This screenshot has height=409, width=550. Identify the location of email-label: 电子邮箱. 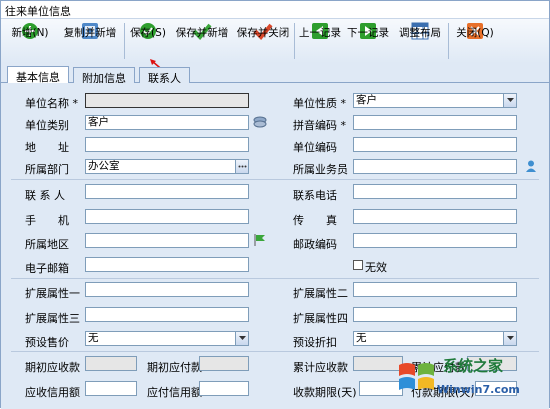
(47, 268).